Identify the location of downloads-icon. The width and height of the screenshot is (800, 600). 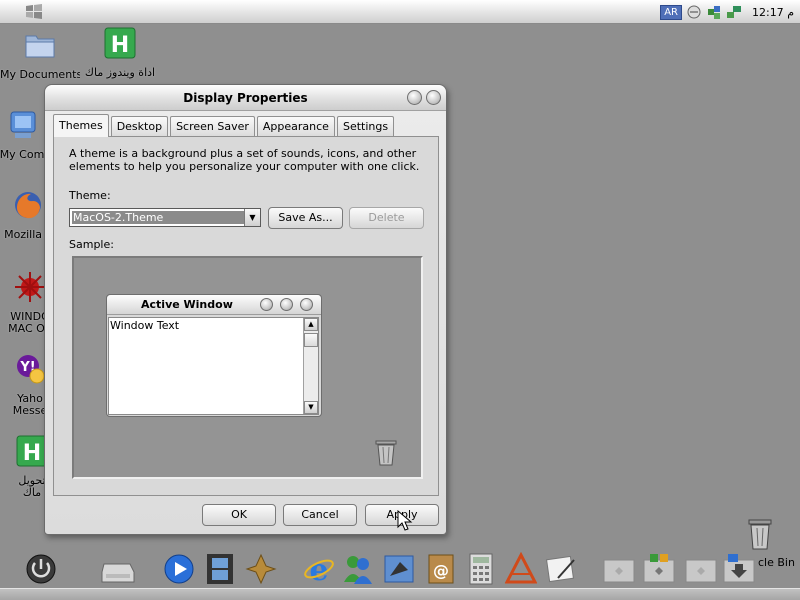
(739, 569).